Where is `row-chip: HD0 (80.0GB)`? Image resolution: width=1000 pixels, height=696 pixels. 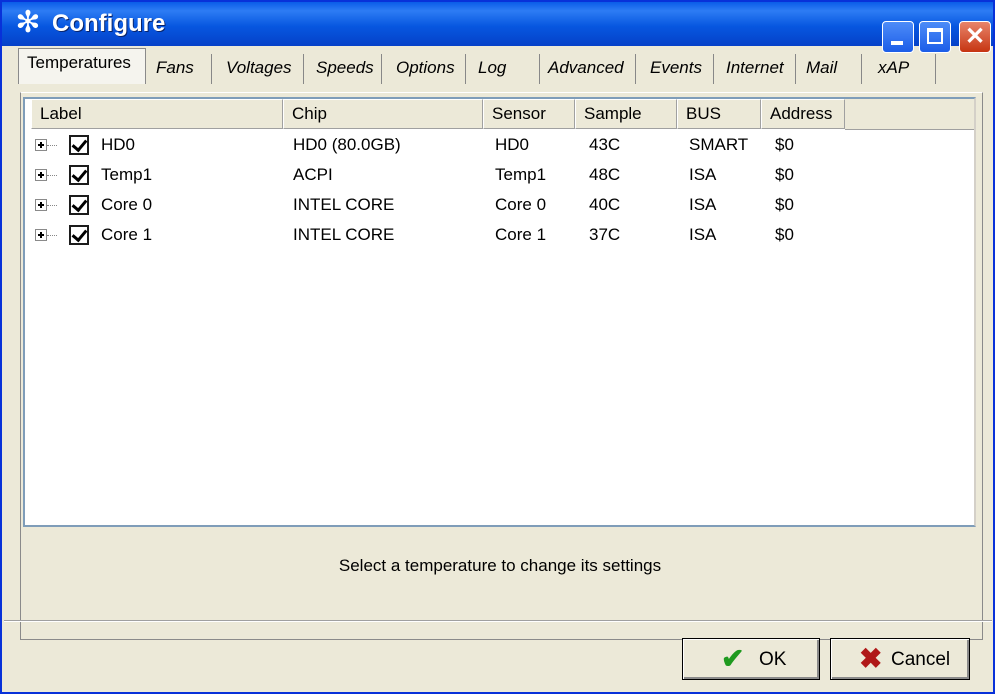 row-chip: HD0 (80.0GB) is located at coordinates (347, 144).